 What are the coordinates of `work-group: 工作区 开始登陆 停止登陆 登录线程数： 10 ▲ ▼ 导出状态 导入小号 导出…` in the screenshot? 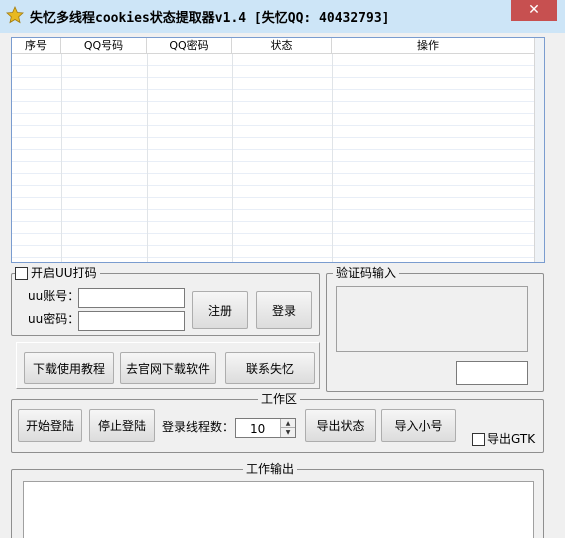 It's located at (277, 422).